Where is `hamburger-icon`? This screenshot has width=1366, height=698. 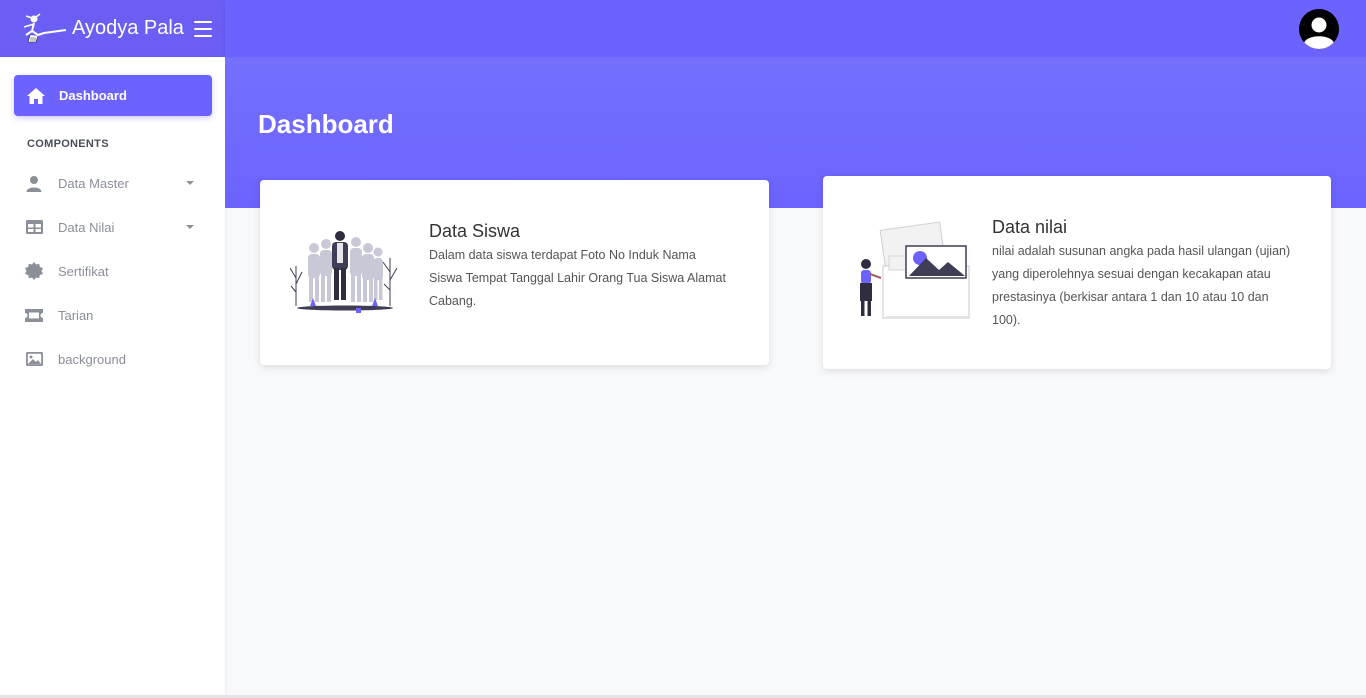
hamburger-icon is located at coordinates (202, 28).